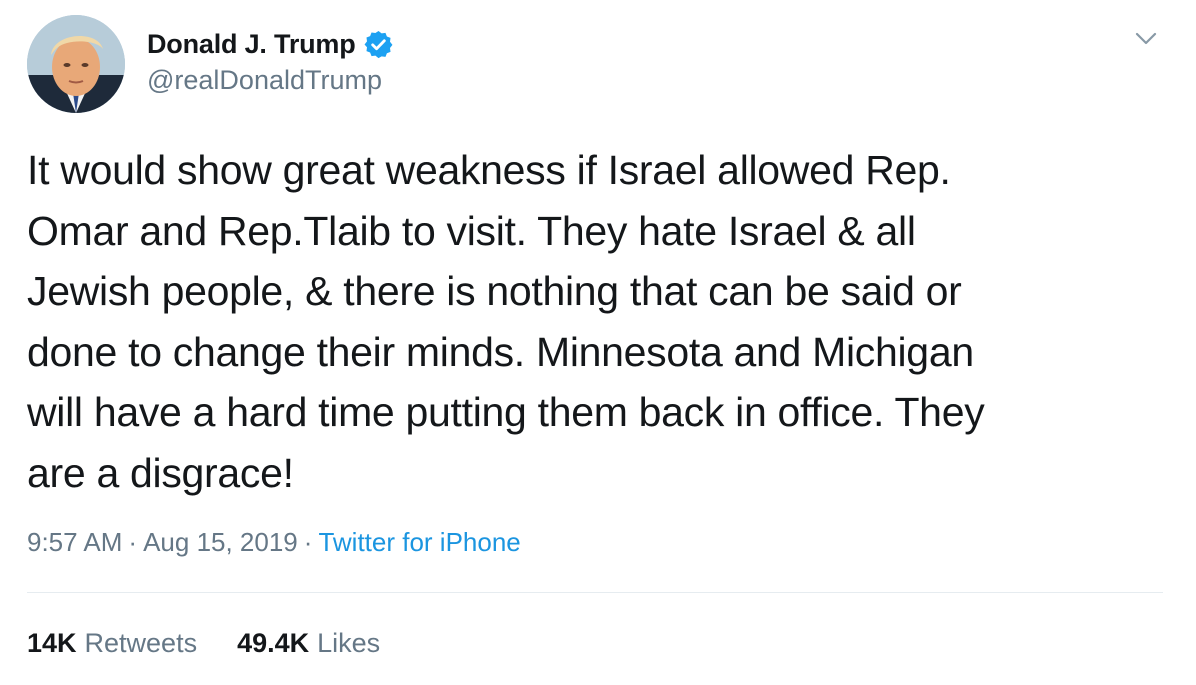 This screenshot has height=685, width=1196. Describe the element at coordinates (273, 643) in the screenshot. I see `likes-count: 49.4K` at that location.